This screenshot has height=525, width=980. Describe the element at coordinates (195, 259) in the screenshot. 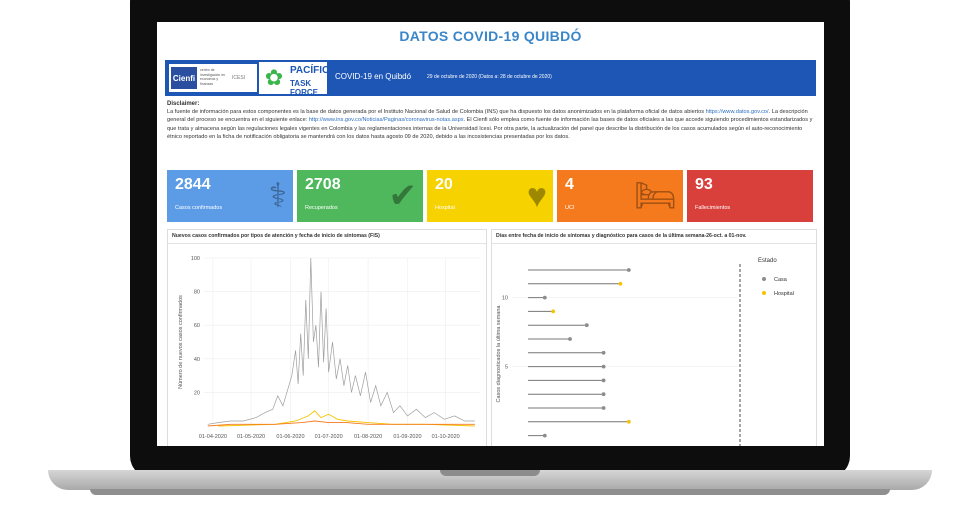

I see `y-tick-label: 100` at that location.